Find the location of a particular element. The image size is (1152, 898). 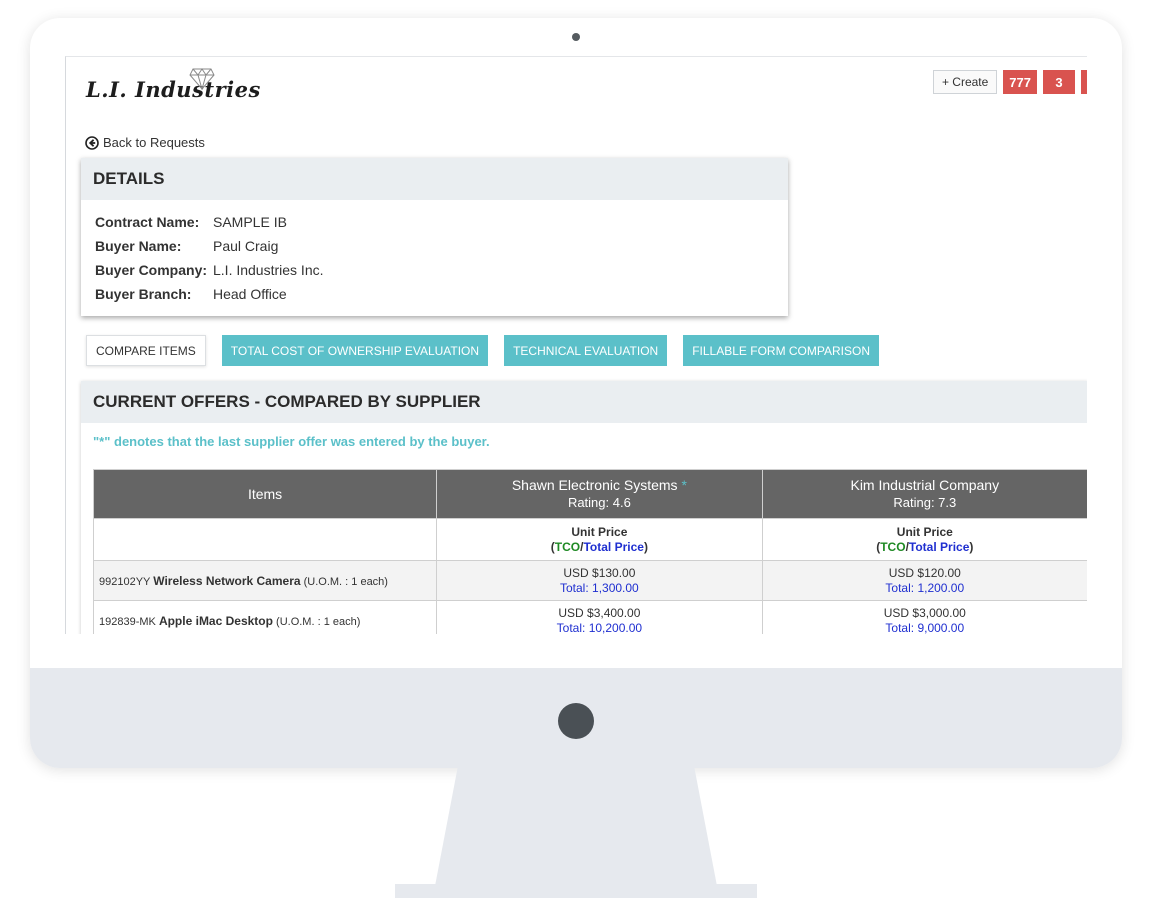

price-cell: USD $130.00 Total: 1,300.00 is located at coordinates (599, 580).